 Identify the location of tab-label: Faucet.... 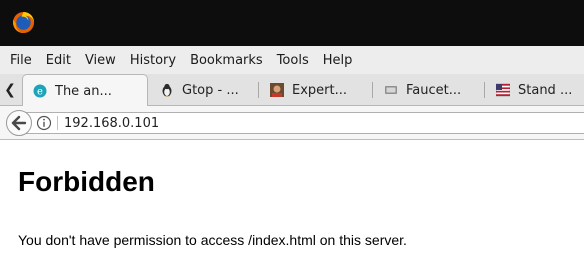
(434, 90).